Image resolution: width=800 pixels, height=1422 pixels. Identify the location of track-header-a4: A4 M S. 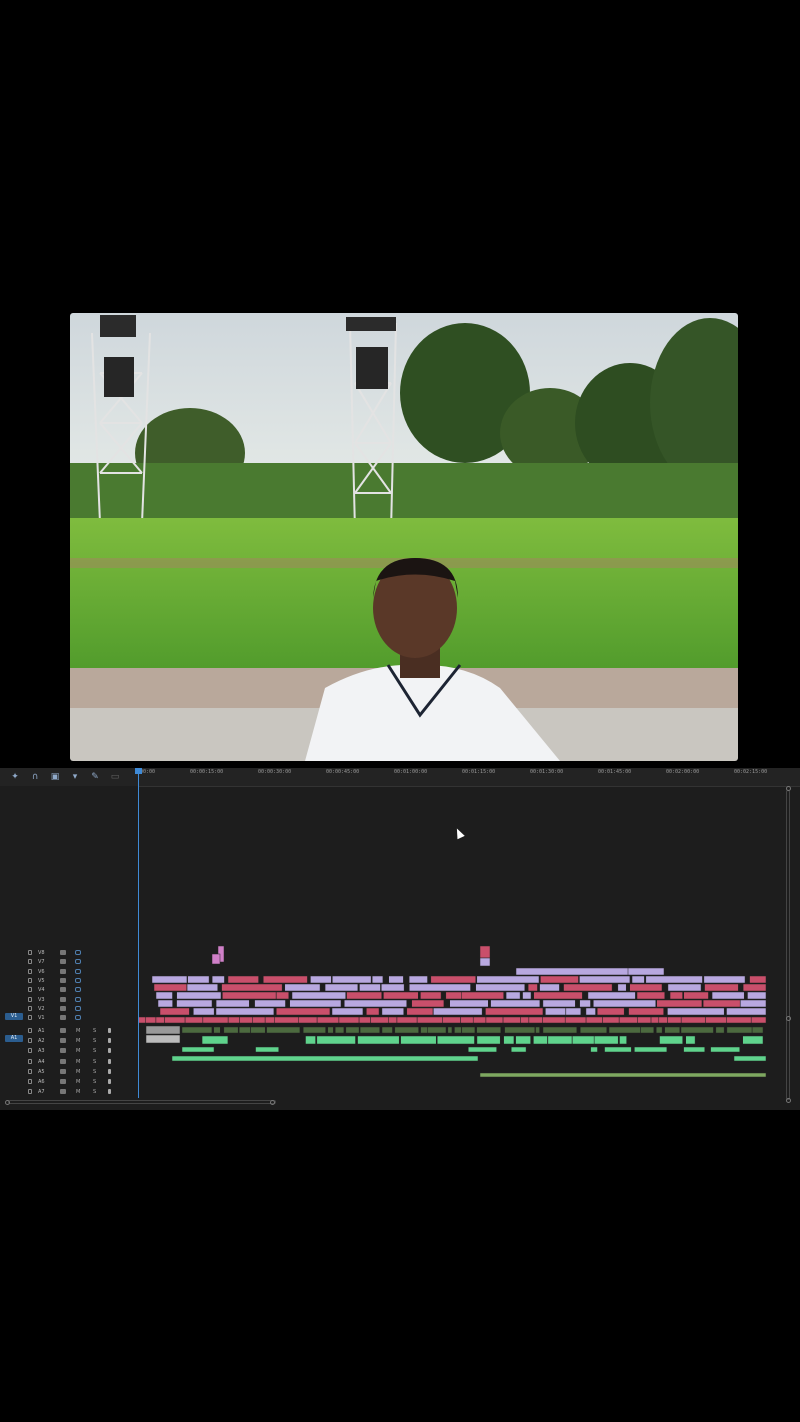
(69, 1062).